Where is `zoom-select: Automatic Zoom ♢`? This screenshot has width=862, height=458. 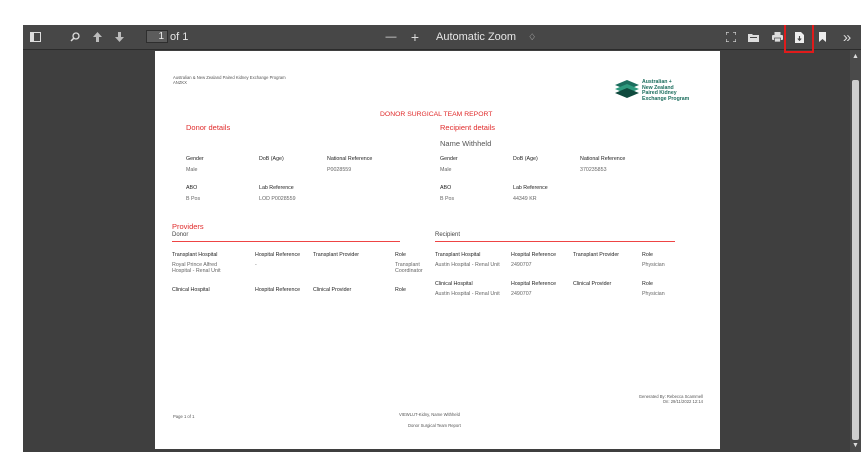 zoom-select: Automatic Zoom ♢ is located at coordinates (486, 37).